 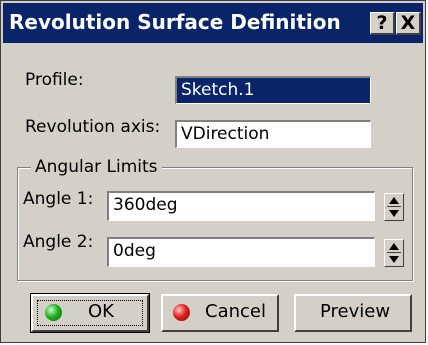 I want to click on revolution-axis-label: Revolution axis:, so click(x=93, y=127).